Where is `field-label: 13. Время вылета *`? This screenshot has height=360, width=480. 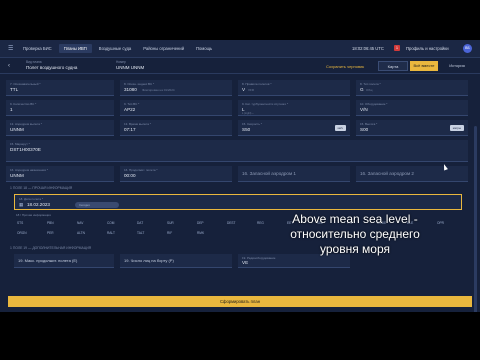
field-label: 13. Время вылета * is located at coordinates (137, 123).